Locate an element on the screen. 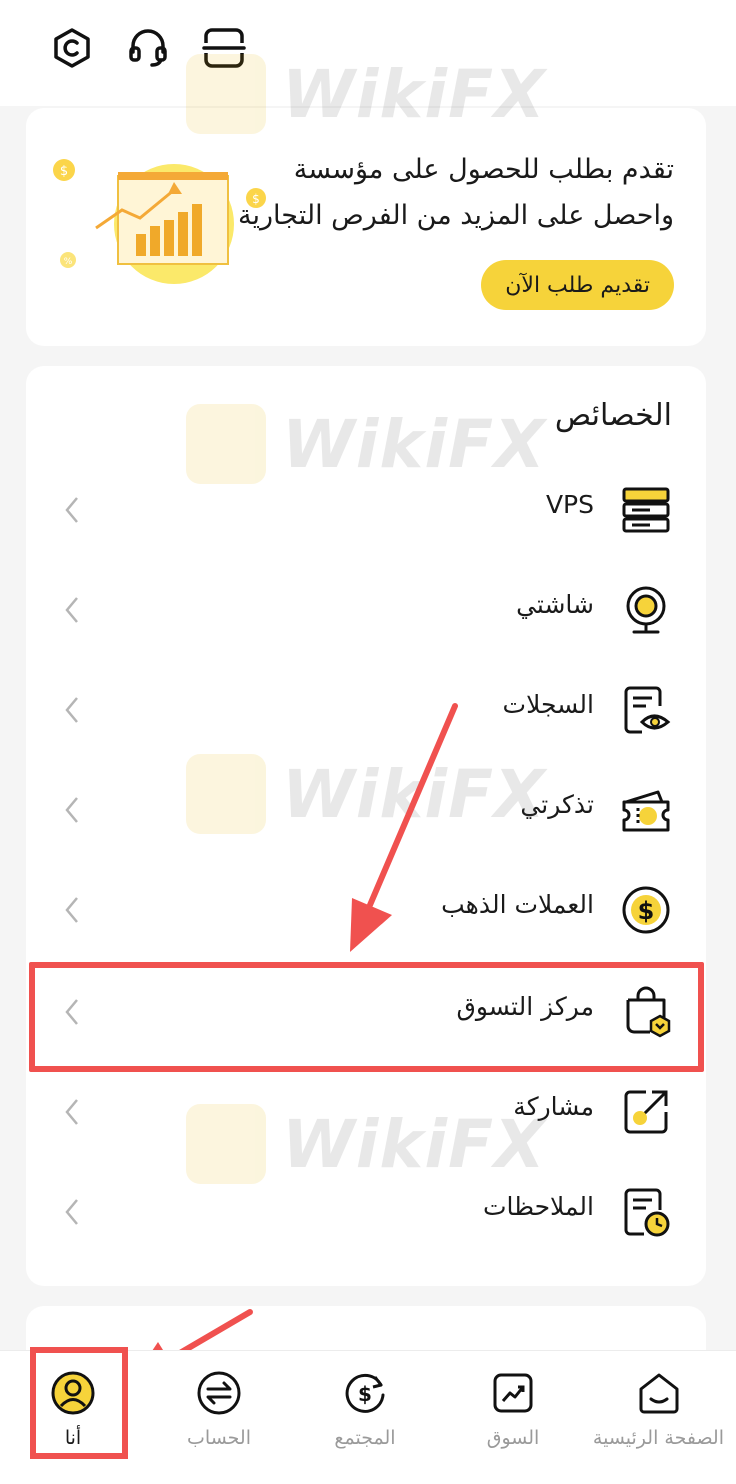 The height and width of the screenshot is (1484, 736). tab-label: الحساب is located at coordinates (219, 1438).